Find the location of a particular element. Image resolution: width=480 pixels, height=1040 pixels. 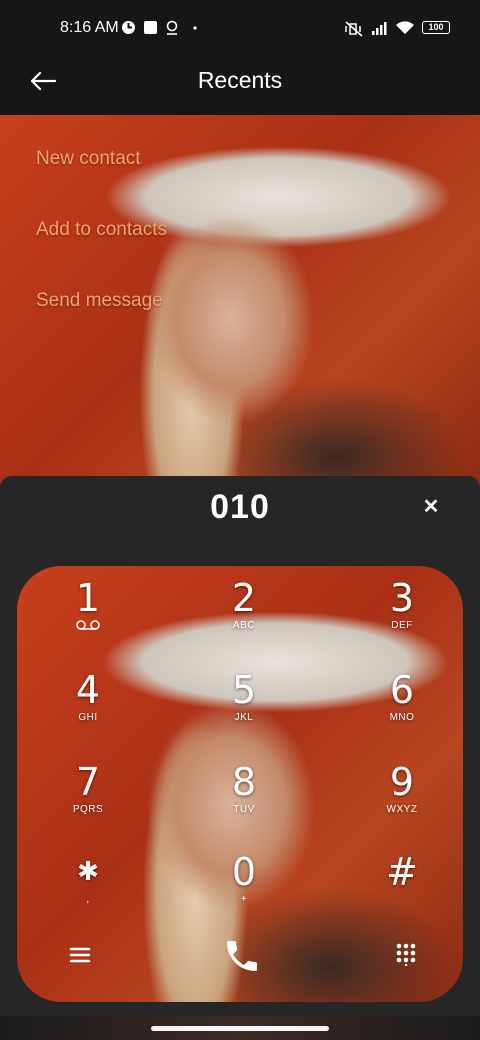

key-letters: + is located at coordinates (244, 899).